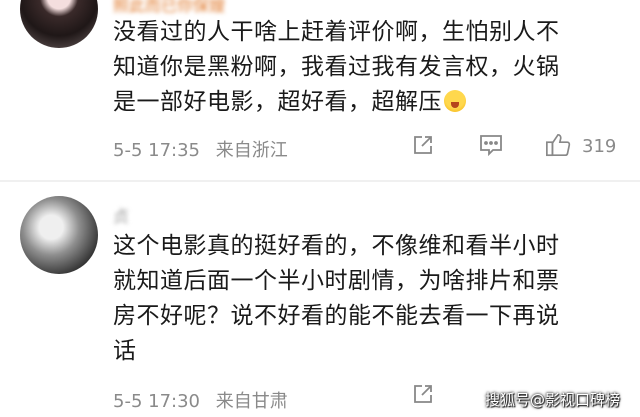 The height and width of the screenshot is (417, 640). I want to click on laughing-sweat-emoji-icon, so click(455, 101).